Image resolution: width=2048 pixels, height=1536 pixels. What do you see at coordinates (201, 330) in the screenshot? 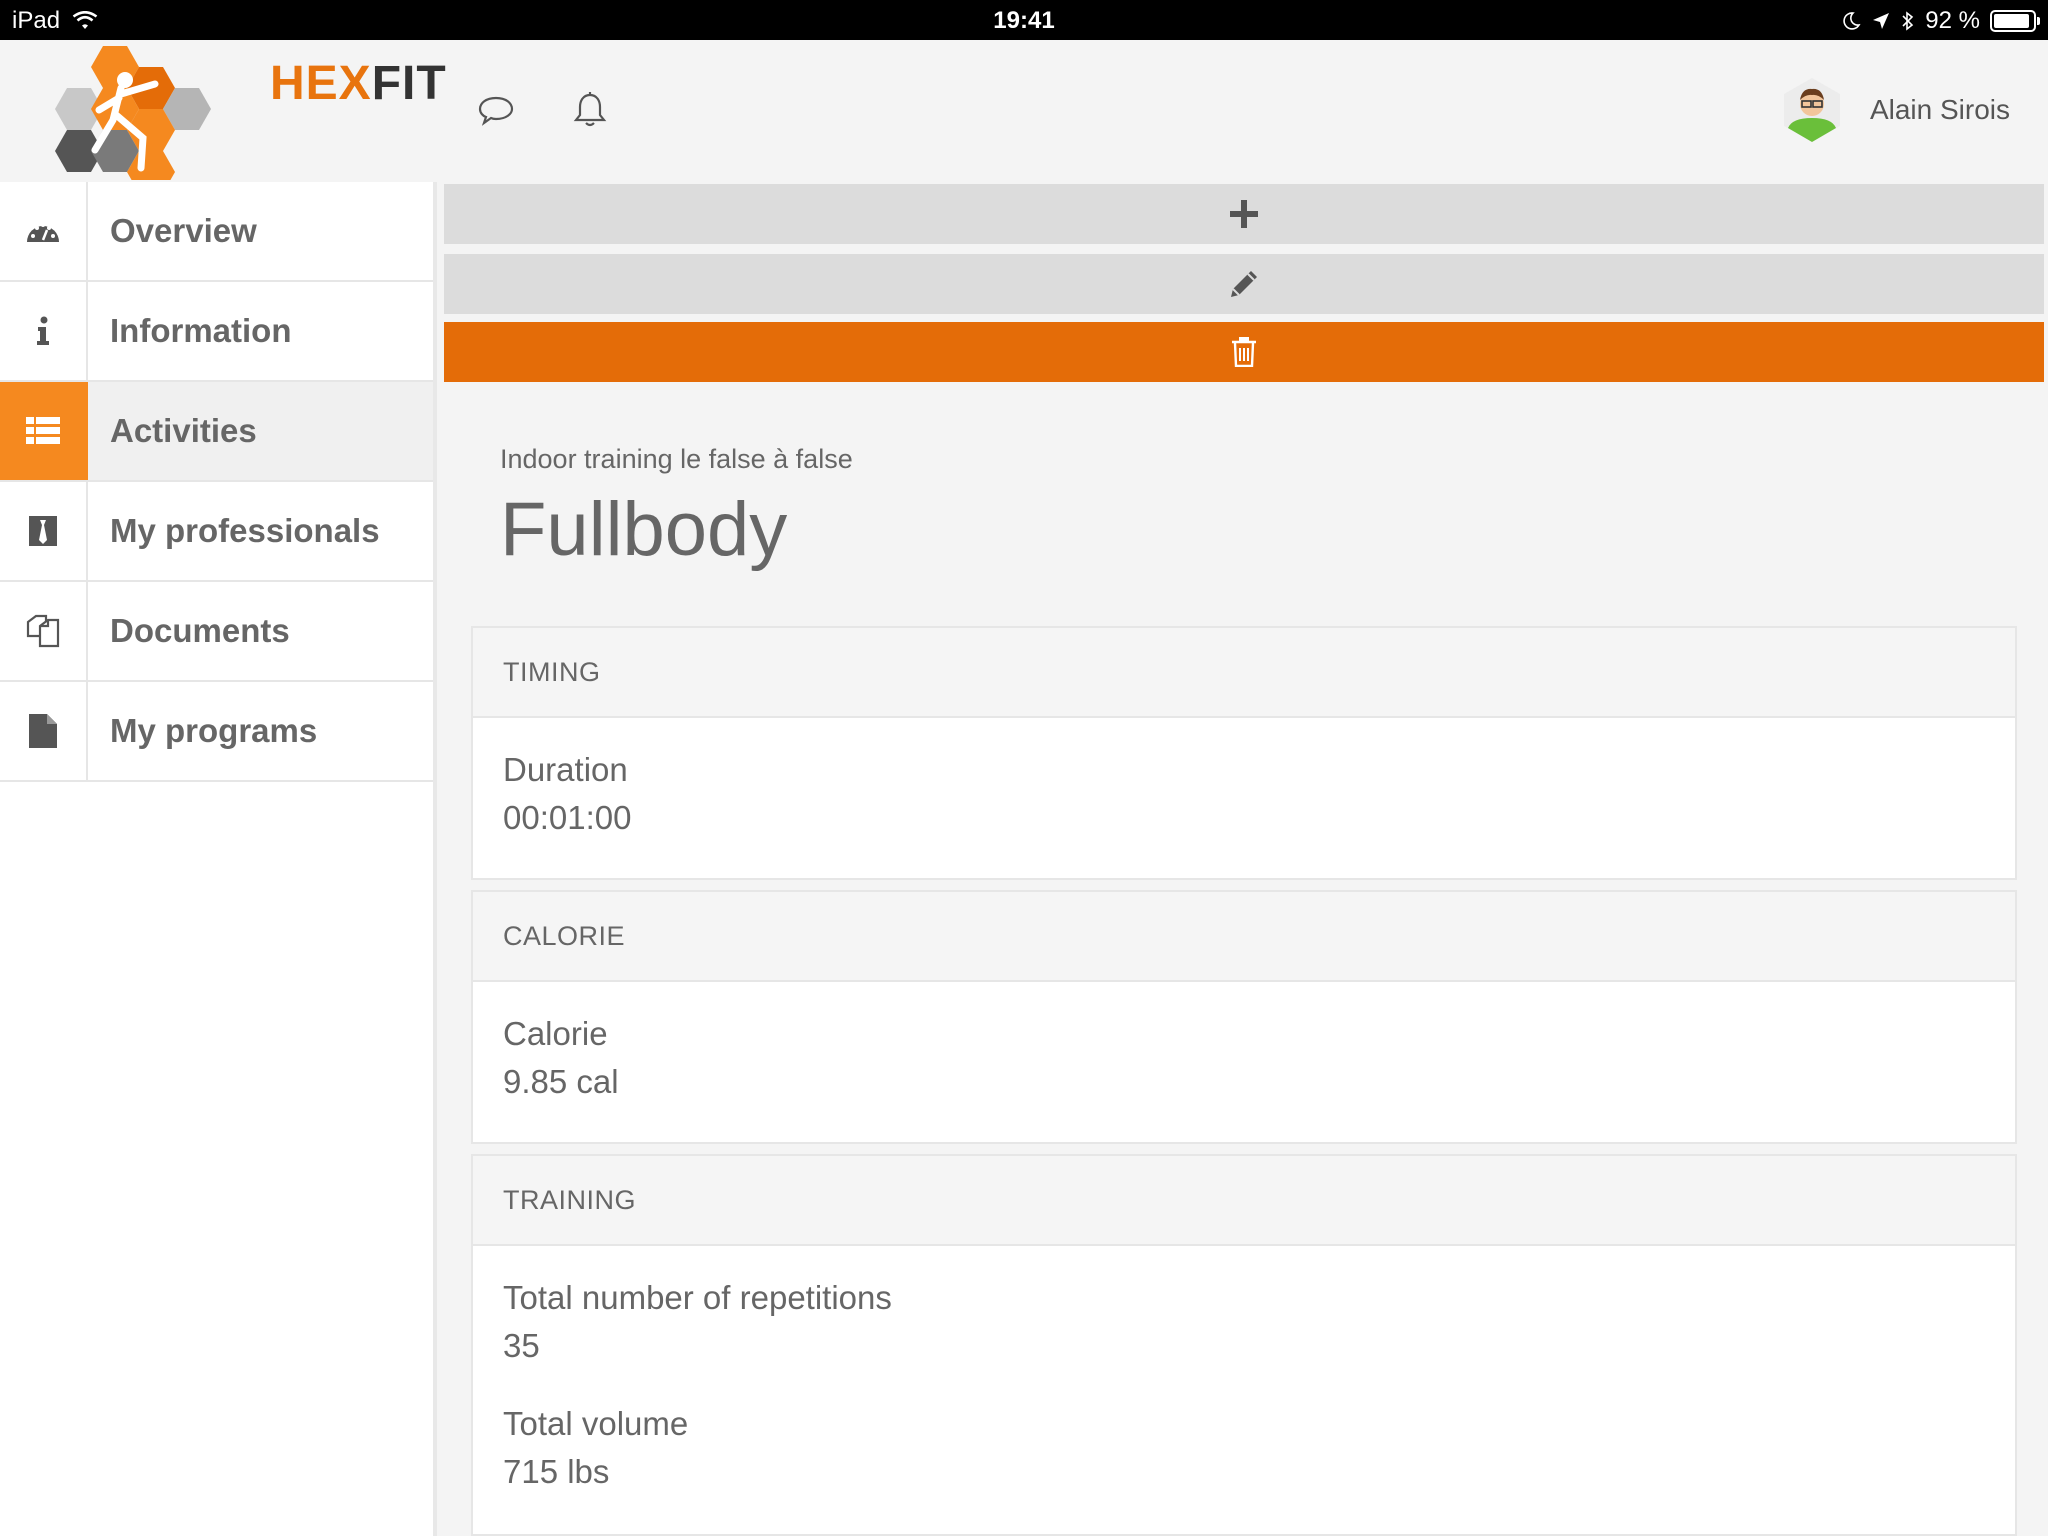
I see `sidebar-item-label: Information` at bounding box center [201, 330].